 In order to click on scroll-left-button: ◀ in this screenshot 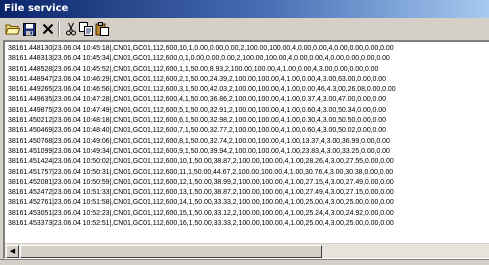, I will do `click(12, 251)`.